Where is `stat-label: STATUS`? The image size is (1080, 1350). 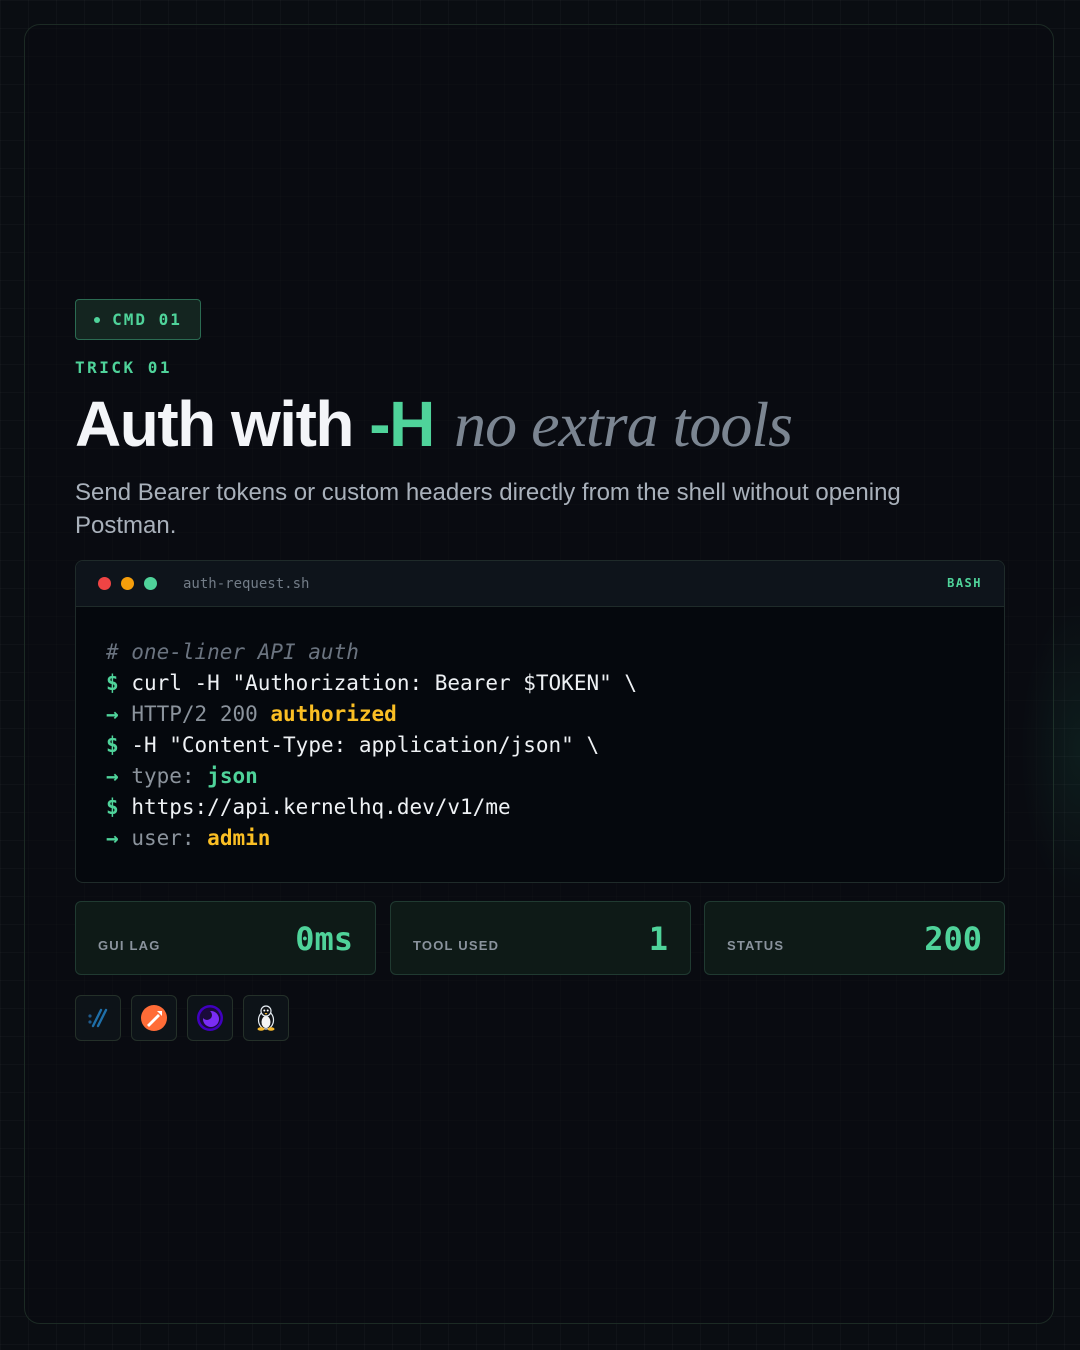 stat-label: STATUS is located at coordinates (756, 945).